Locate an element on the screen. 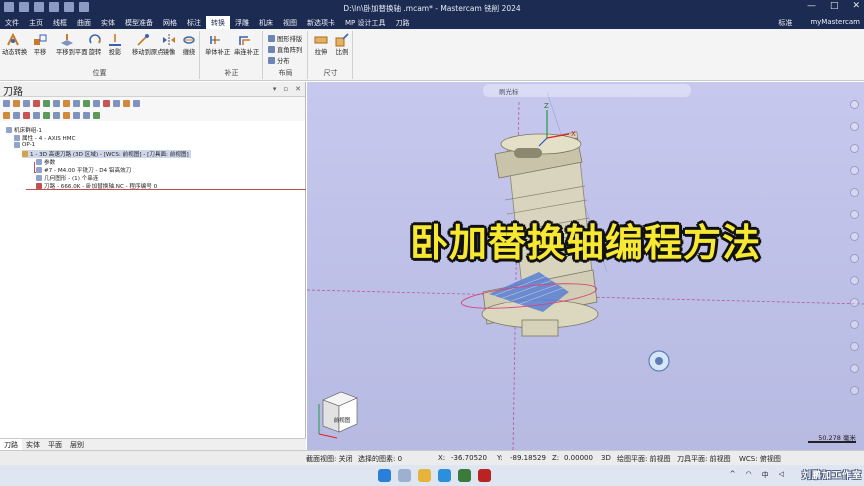 This screenshot has width=864, height=486. viewport-selection-bar: 刷光标 is located at coordinates (587, 90).